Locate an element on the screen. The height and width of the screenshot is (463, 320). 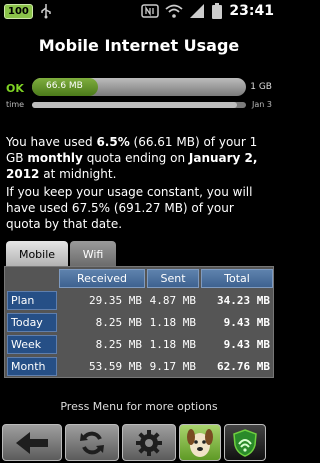
time-end-label: Jan 3 is located at coordinates (262, 104).